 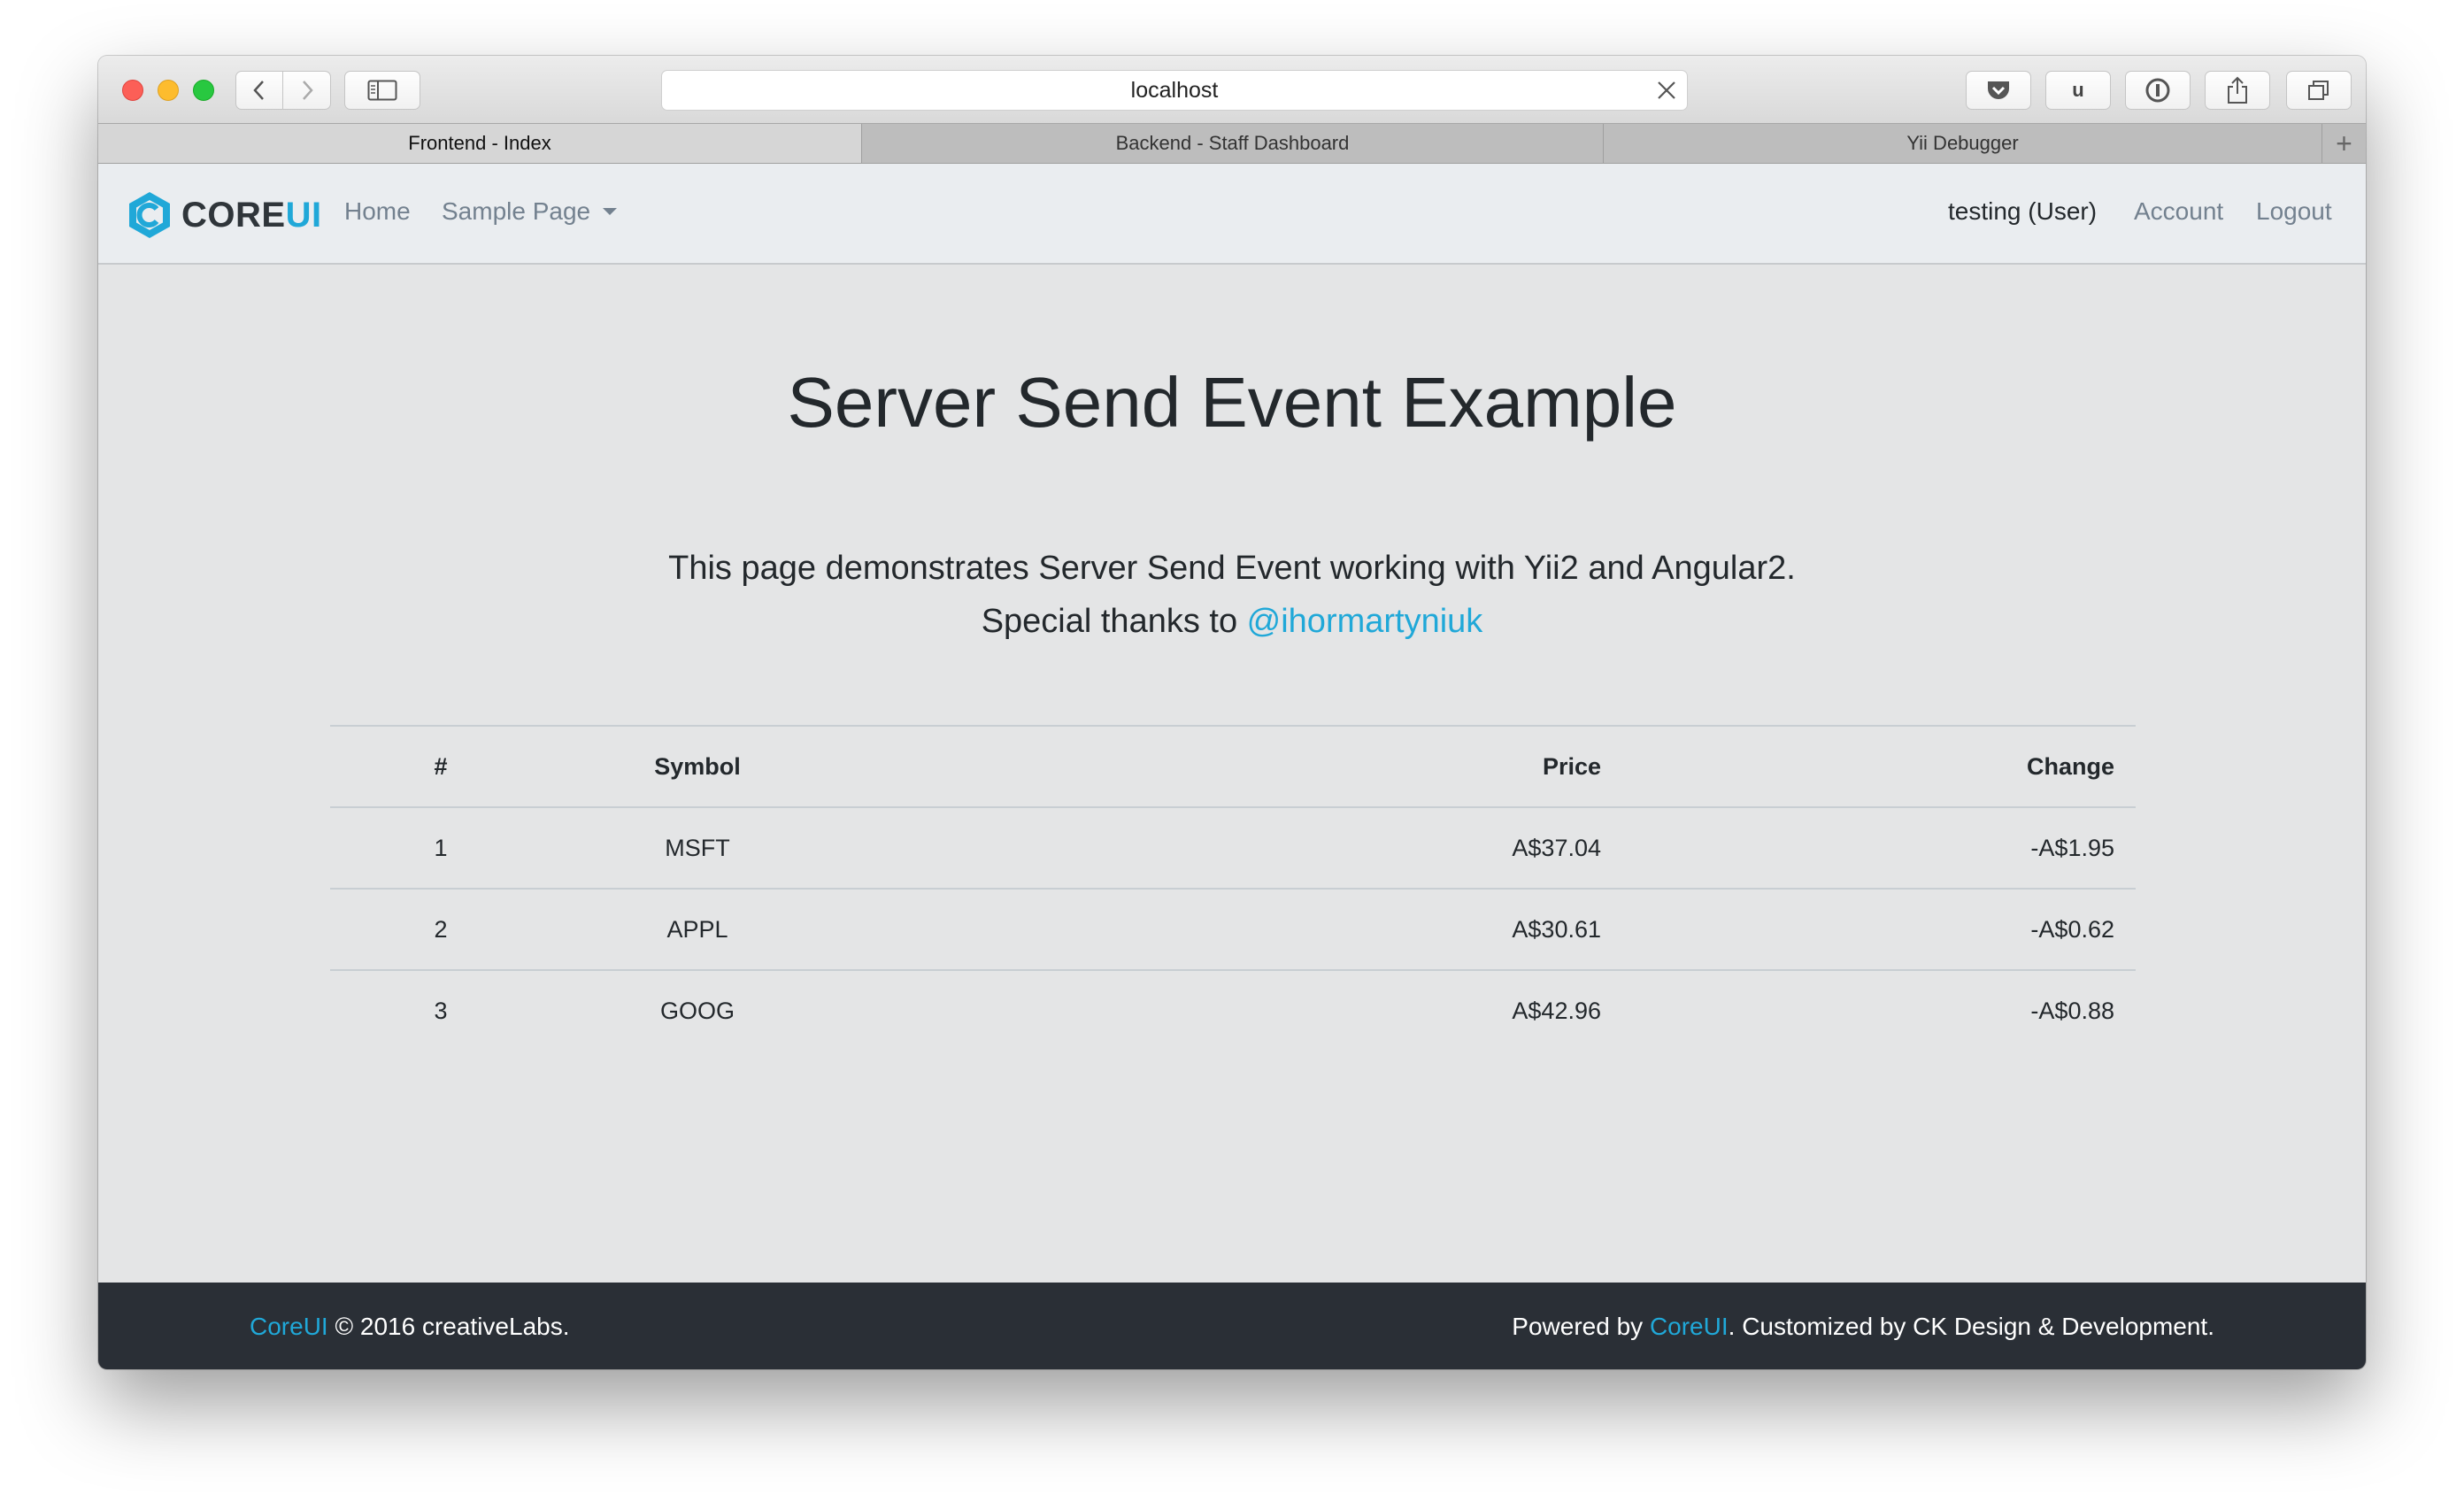 I want to click on tab-overview-button, so click(x=2319, y=90).